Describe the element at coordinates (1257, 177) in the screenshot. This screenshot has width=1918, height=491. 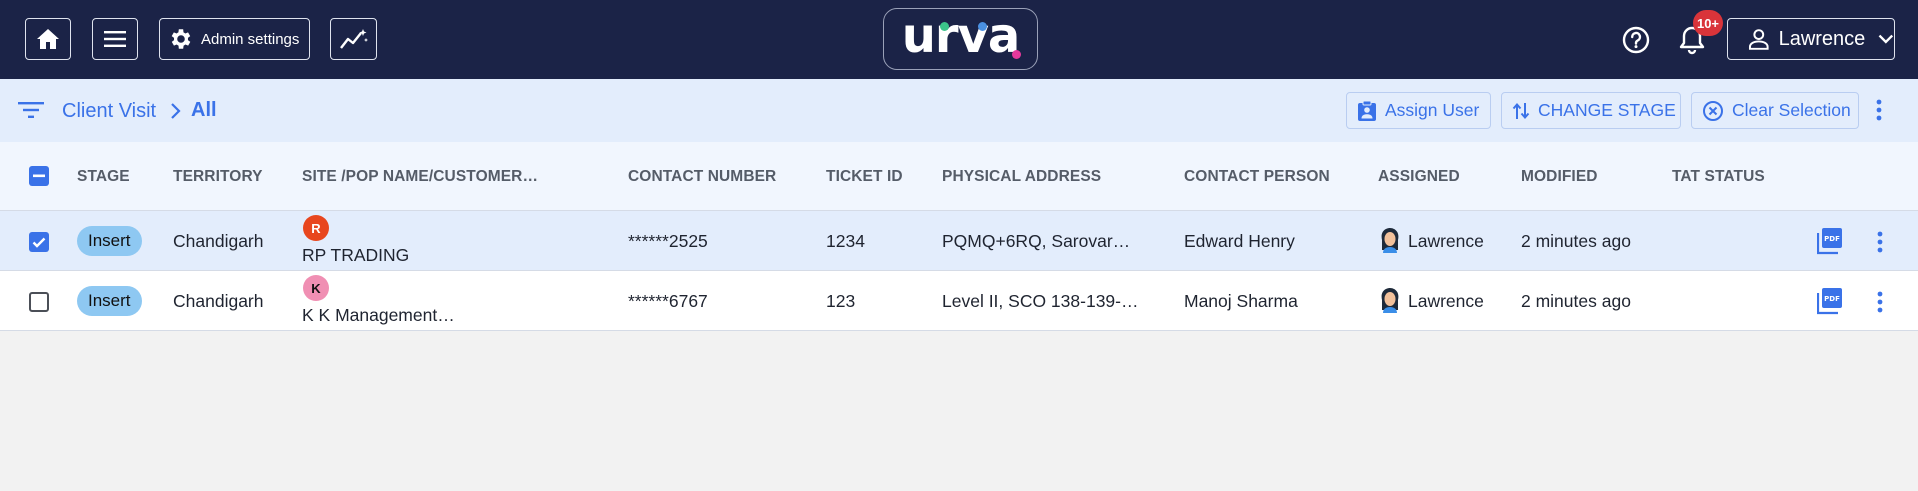
I see `column-header-contact-person: CONTACT PERSON` at that location.